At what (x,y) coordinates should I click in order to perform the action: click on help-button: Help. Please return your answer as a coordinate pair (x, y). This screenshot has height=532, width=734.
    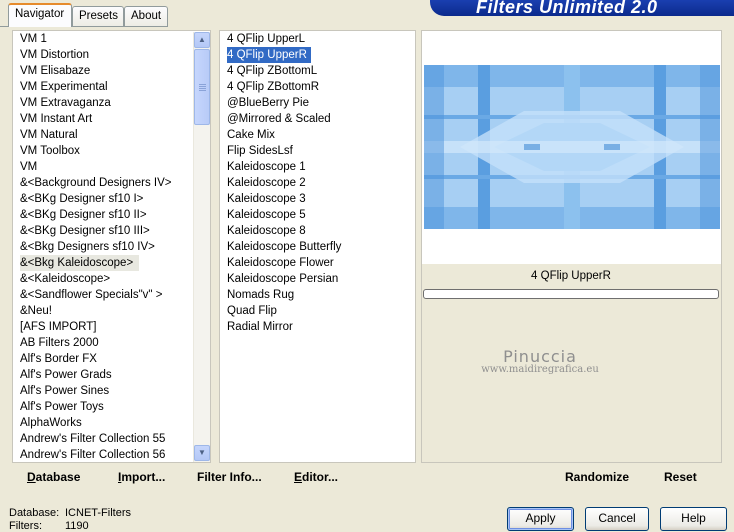
    Looking at the image, I should click on (693, 519).